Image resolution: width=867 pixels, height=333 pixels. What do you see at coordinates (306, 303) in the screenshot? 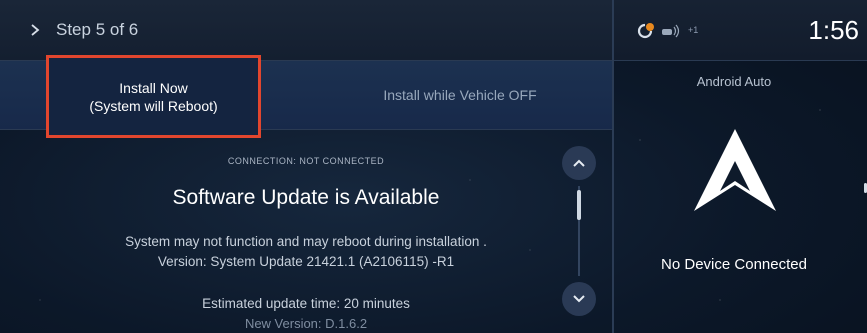
I see `estimated-time: Estimated update time: 20 minutes` at bounding box center [306, 303].